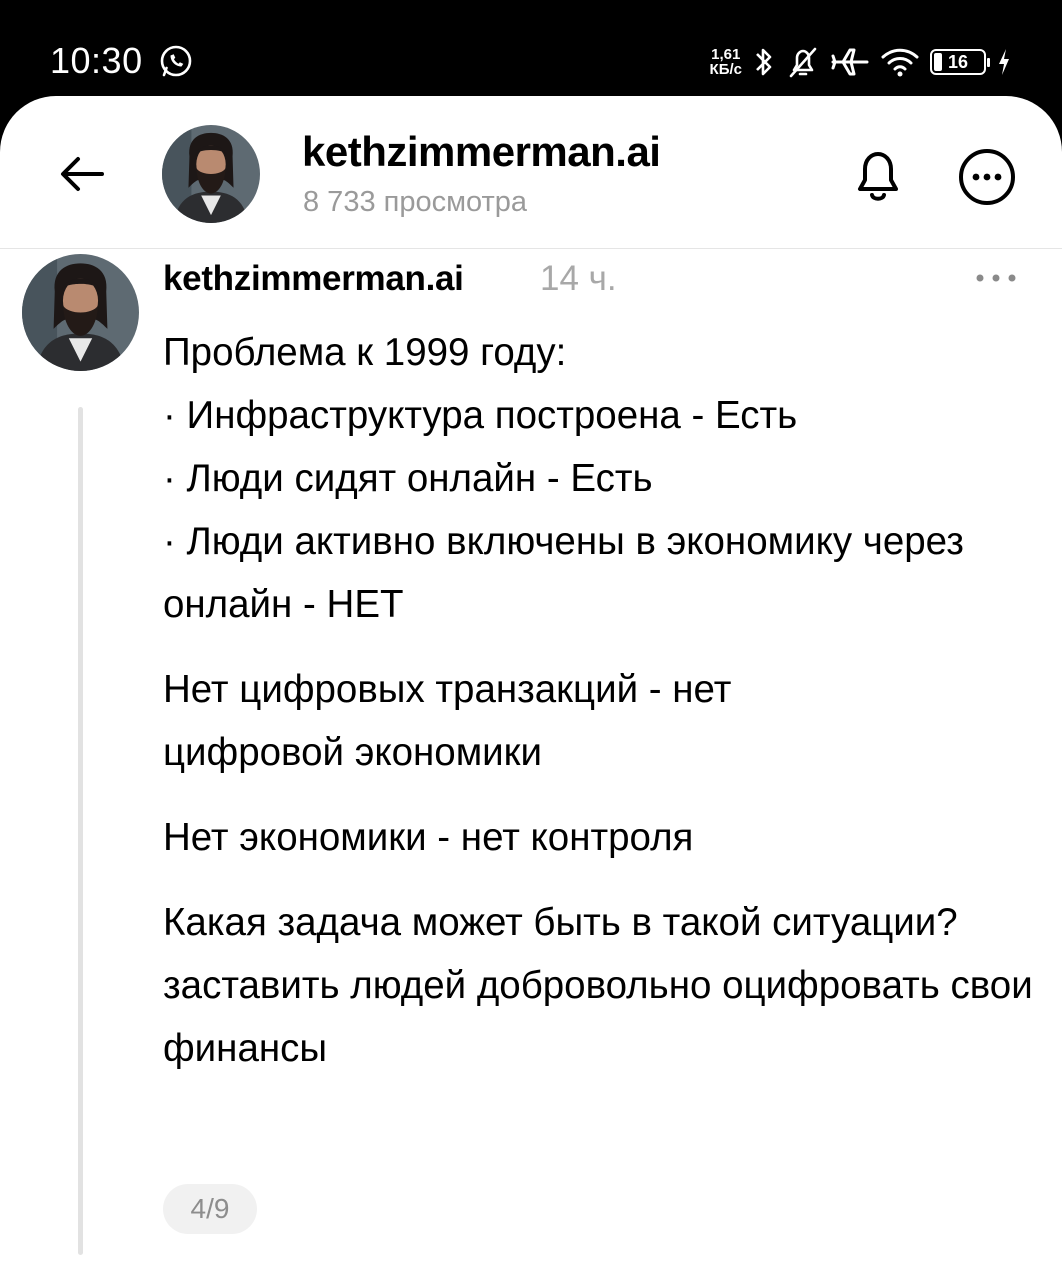 The image size is (1062, 1280). I want to click on more-circle-icon, so click(987, 177).